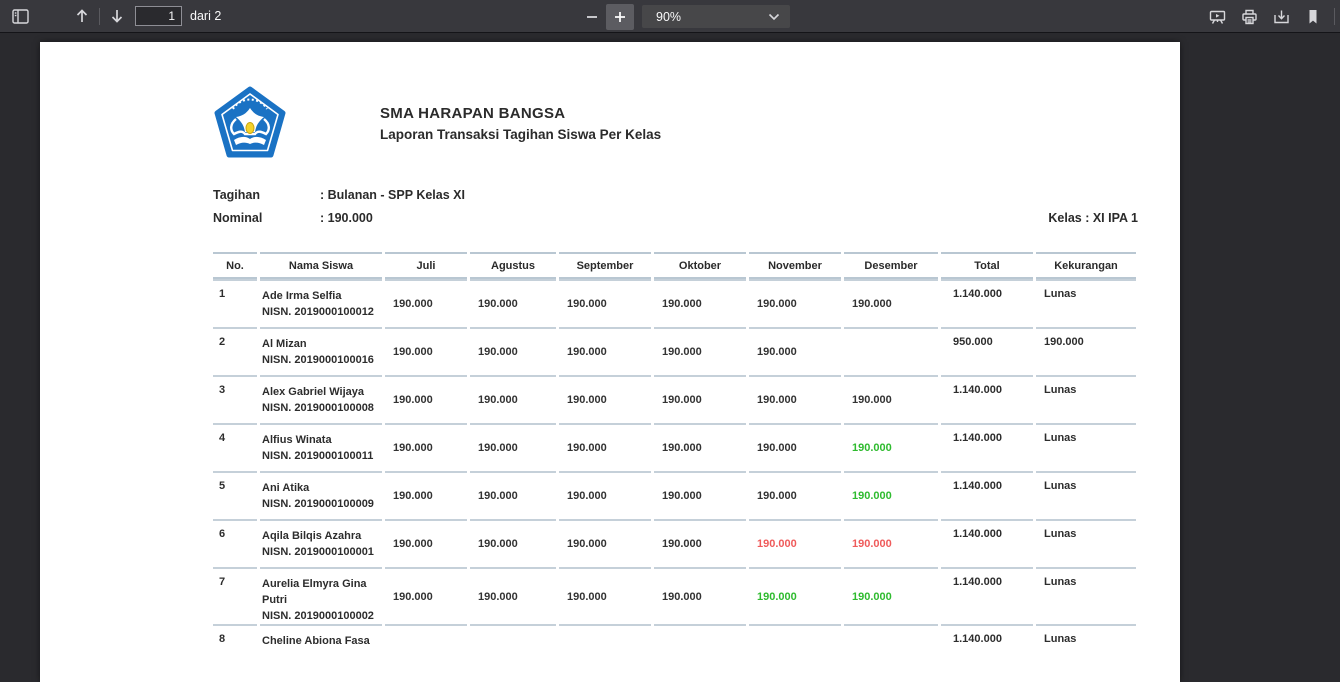 The height and width of the screenshot is (682, 1340). I want to click on pdf-toolbar: dari 2 90%, so click(670, 16).